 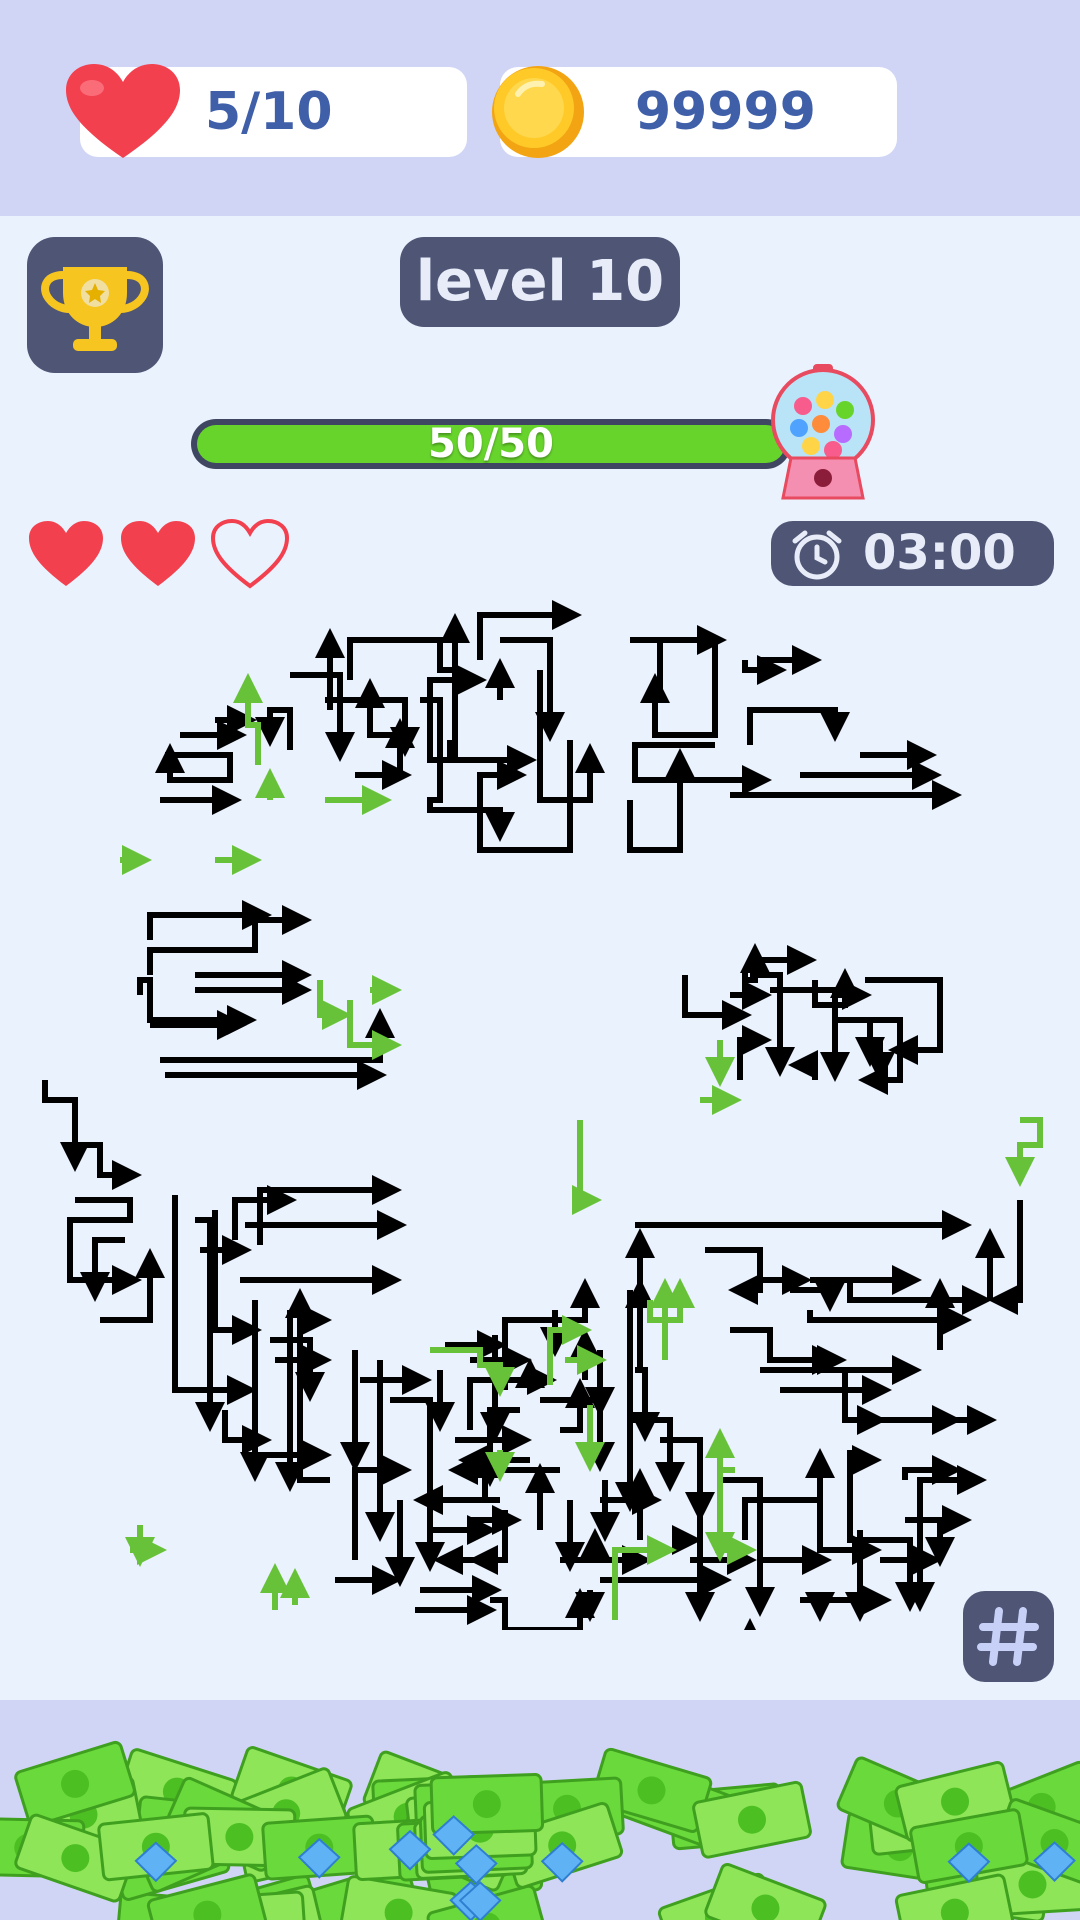 I want to click on grid-button, so click(x=1008, y=1636).